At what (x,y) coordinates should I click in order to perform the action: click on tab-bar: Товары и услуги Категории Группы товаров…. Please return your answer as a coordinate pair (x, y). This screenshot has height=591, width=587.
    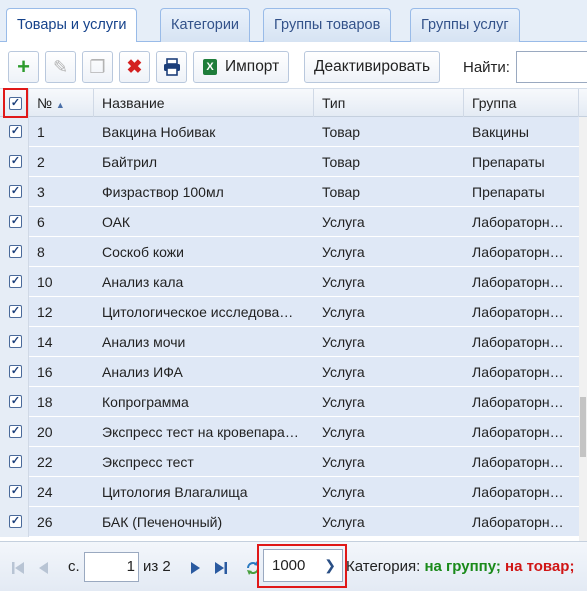
    Looking at the image, I should click on (293, 21).